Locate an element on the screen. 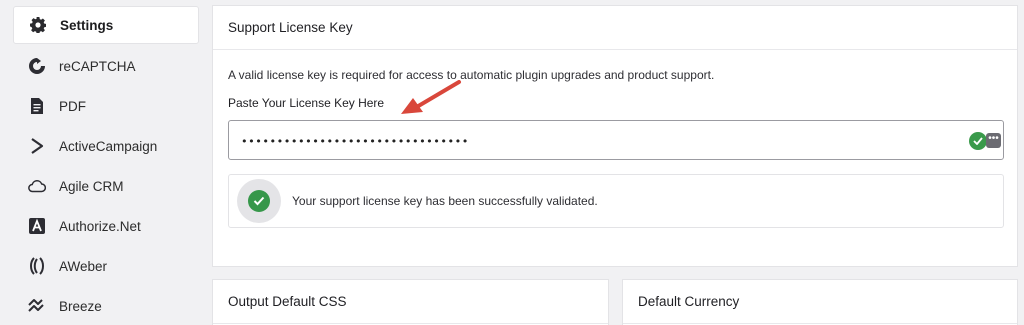  sidebar-item-label: PDF is located at coordinates (72, 106).